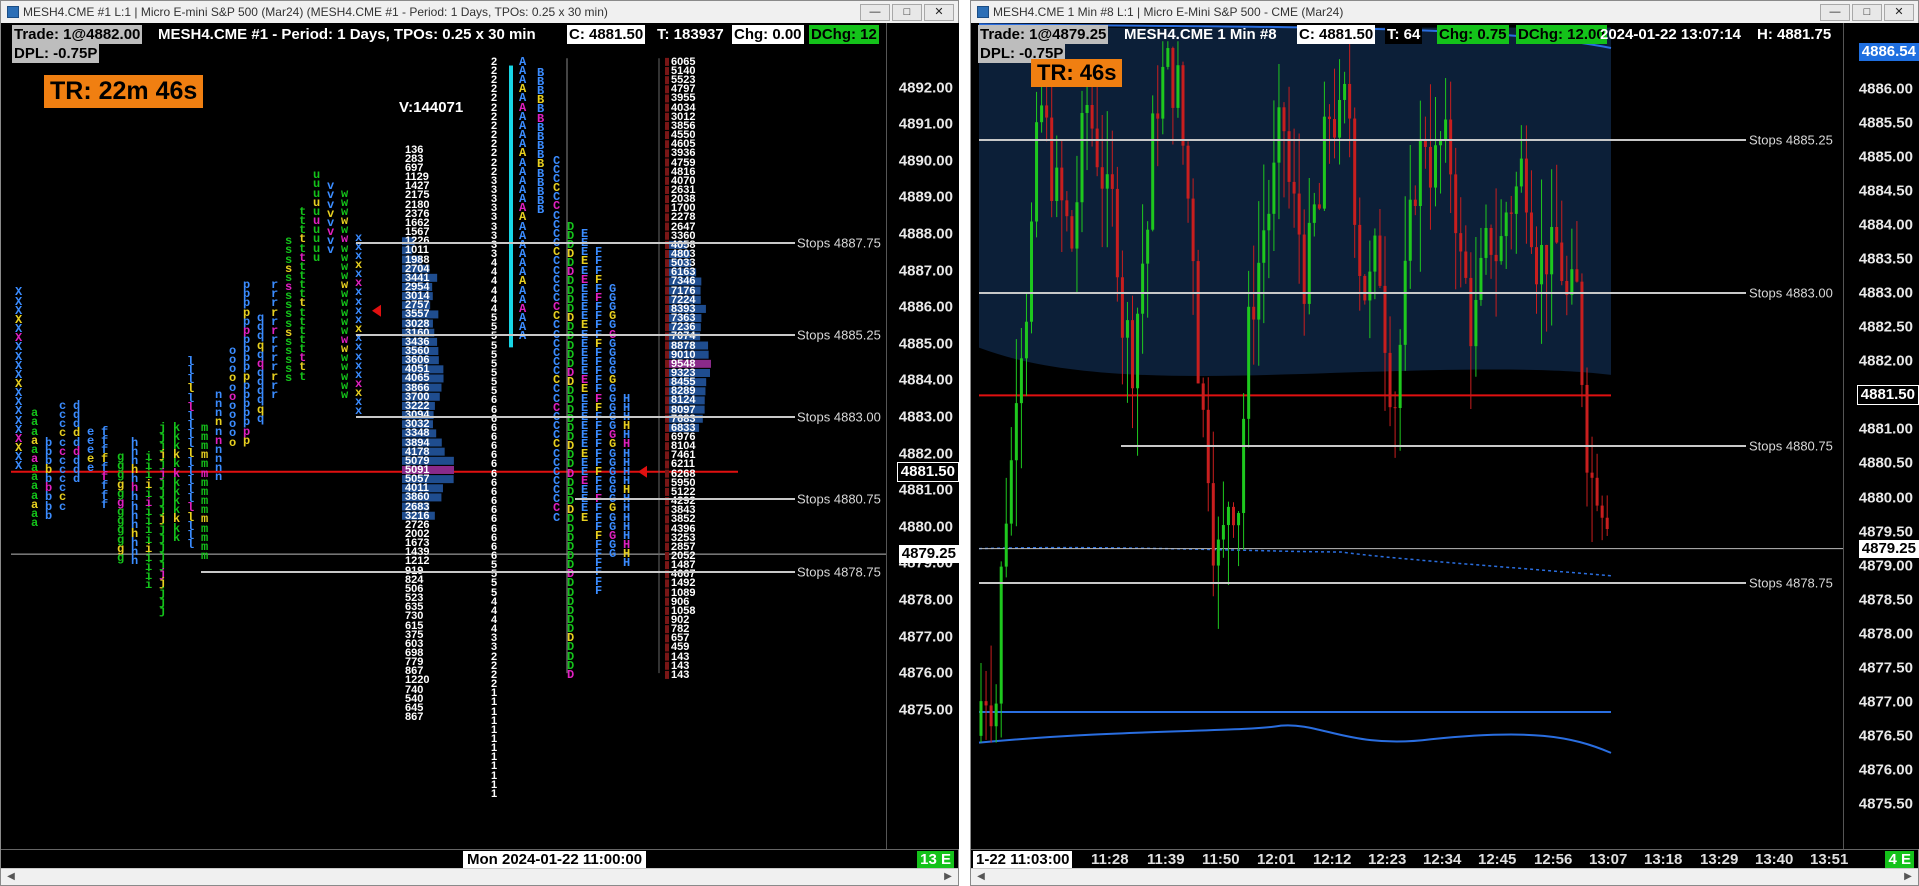 This screenshot has width=1919, height=886. I want to click on price-tick: 4878.00, so click(925, 600).